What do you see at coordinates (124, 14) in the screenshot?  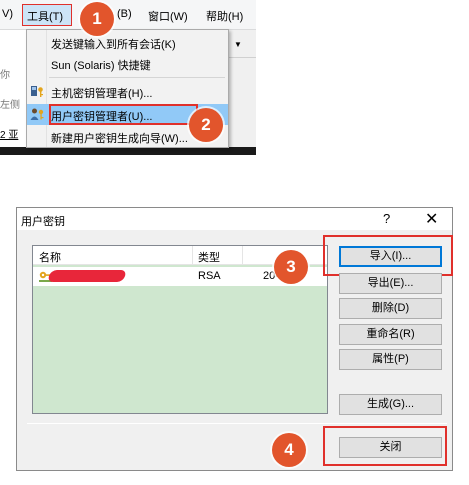 I see `menu-bookmark-partial: (B)` at bounding box center [124, 14].